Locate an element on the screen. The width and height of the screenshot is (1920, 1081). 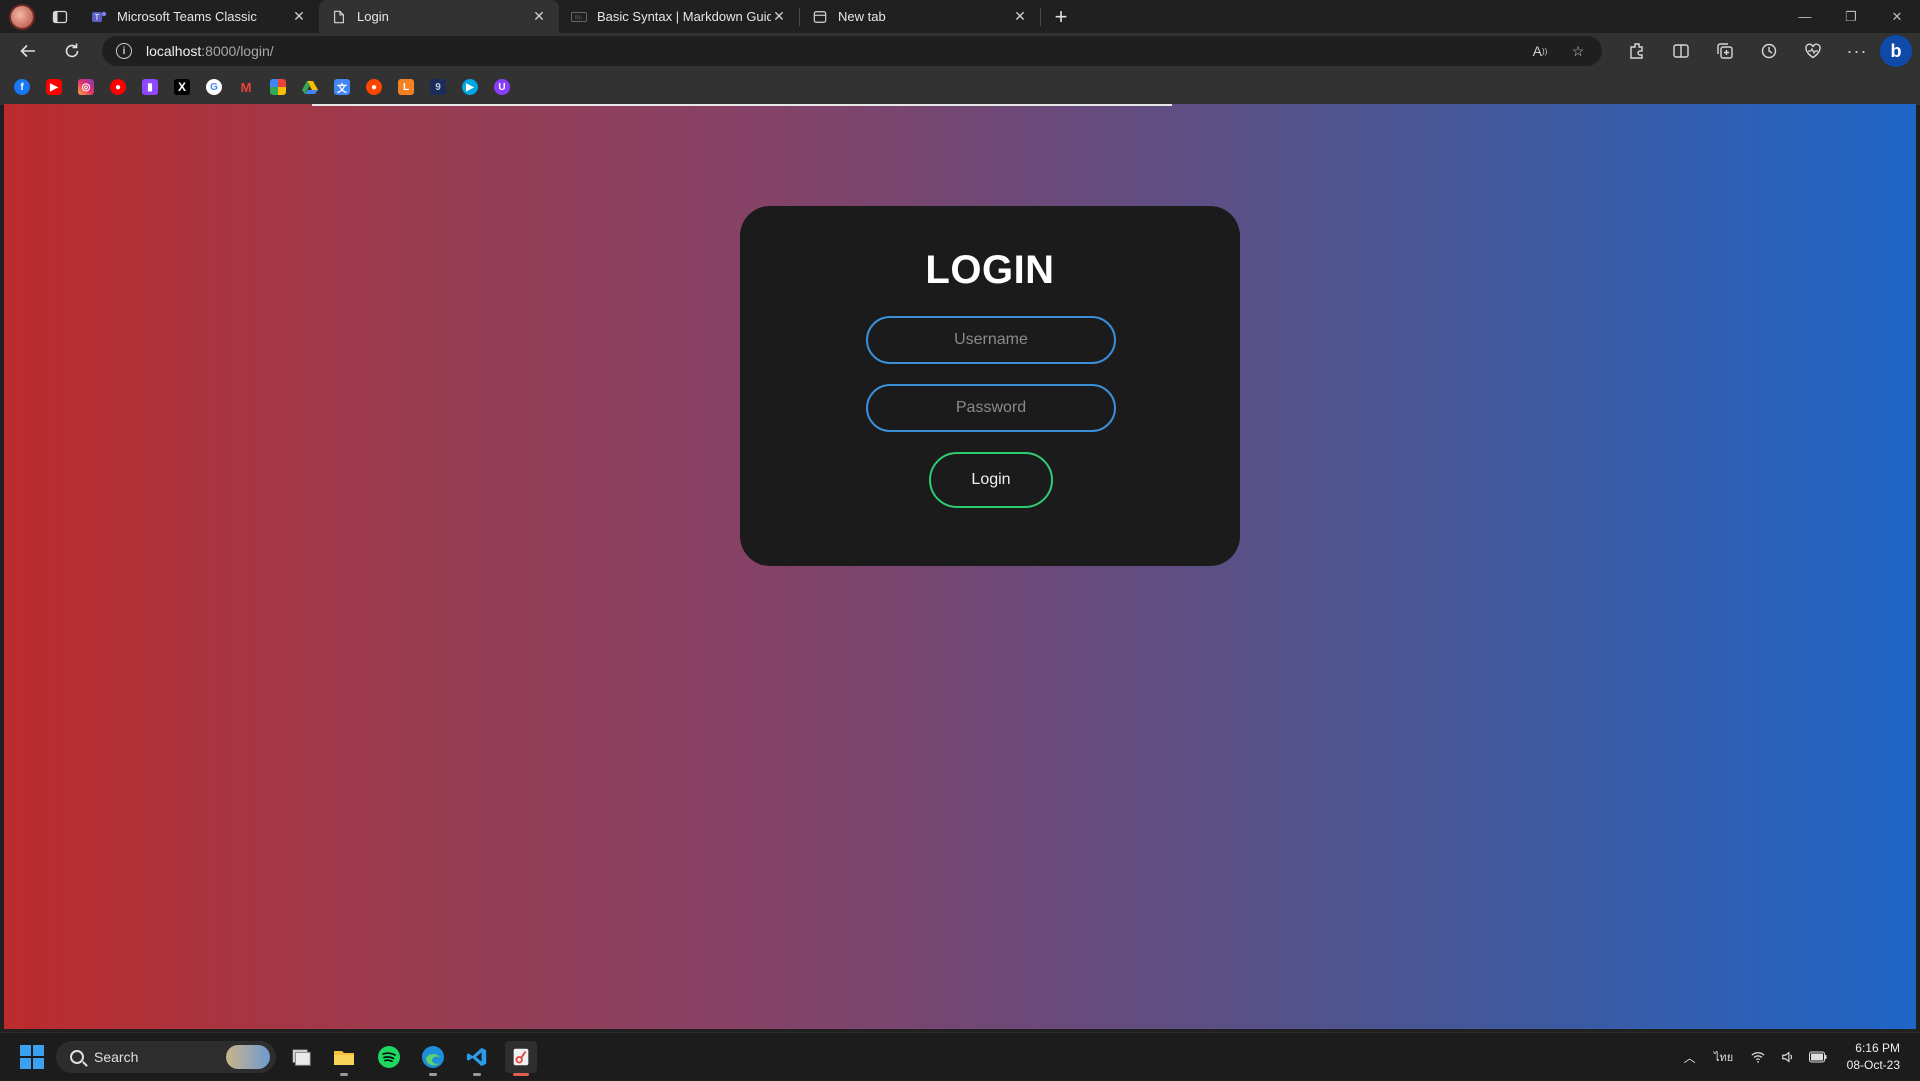
login-card: LOGIN Login is located at coordinates (990, 386).